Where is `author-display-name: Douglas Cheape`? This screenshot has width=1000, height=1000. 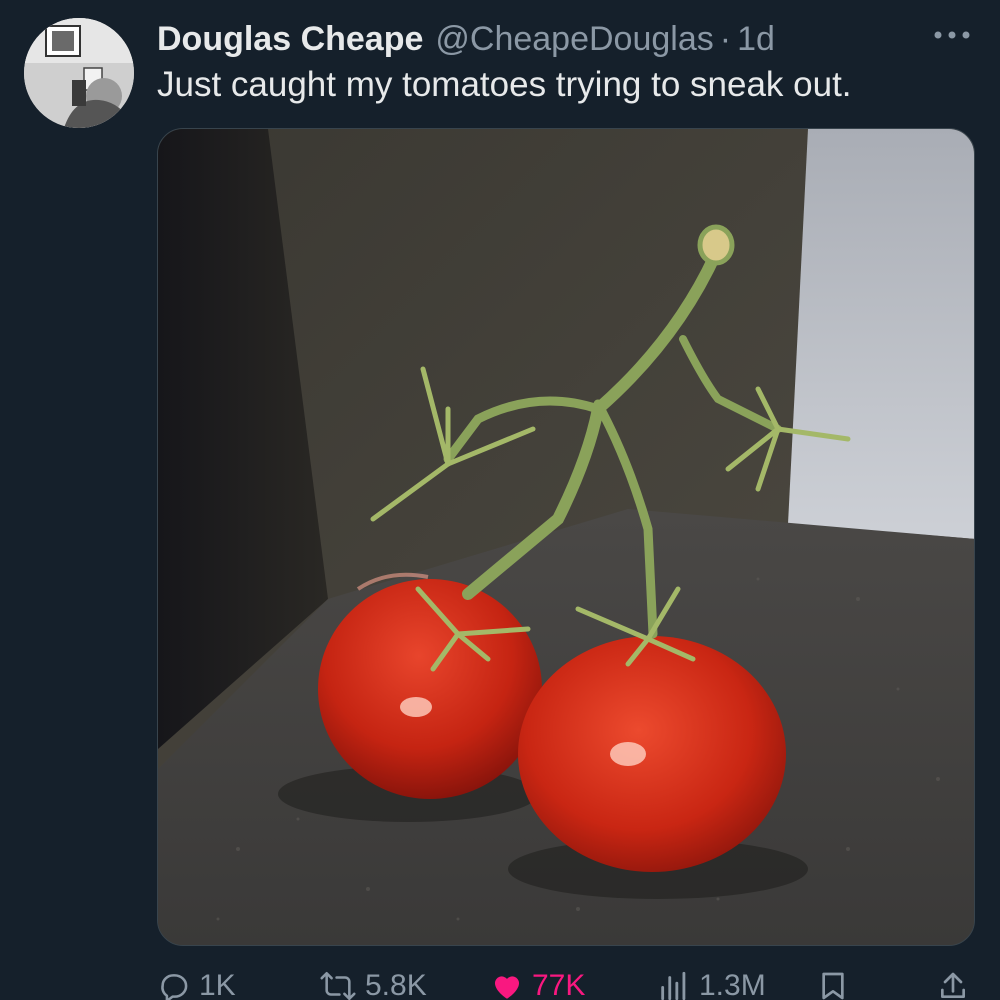
author-display-name: Douglas Cheape is located at coordinates (290, 39).